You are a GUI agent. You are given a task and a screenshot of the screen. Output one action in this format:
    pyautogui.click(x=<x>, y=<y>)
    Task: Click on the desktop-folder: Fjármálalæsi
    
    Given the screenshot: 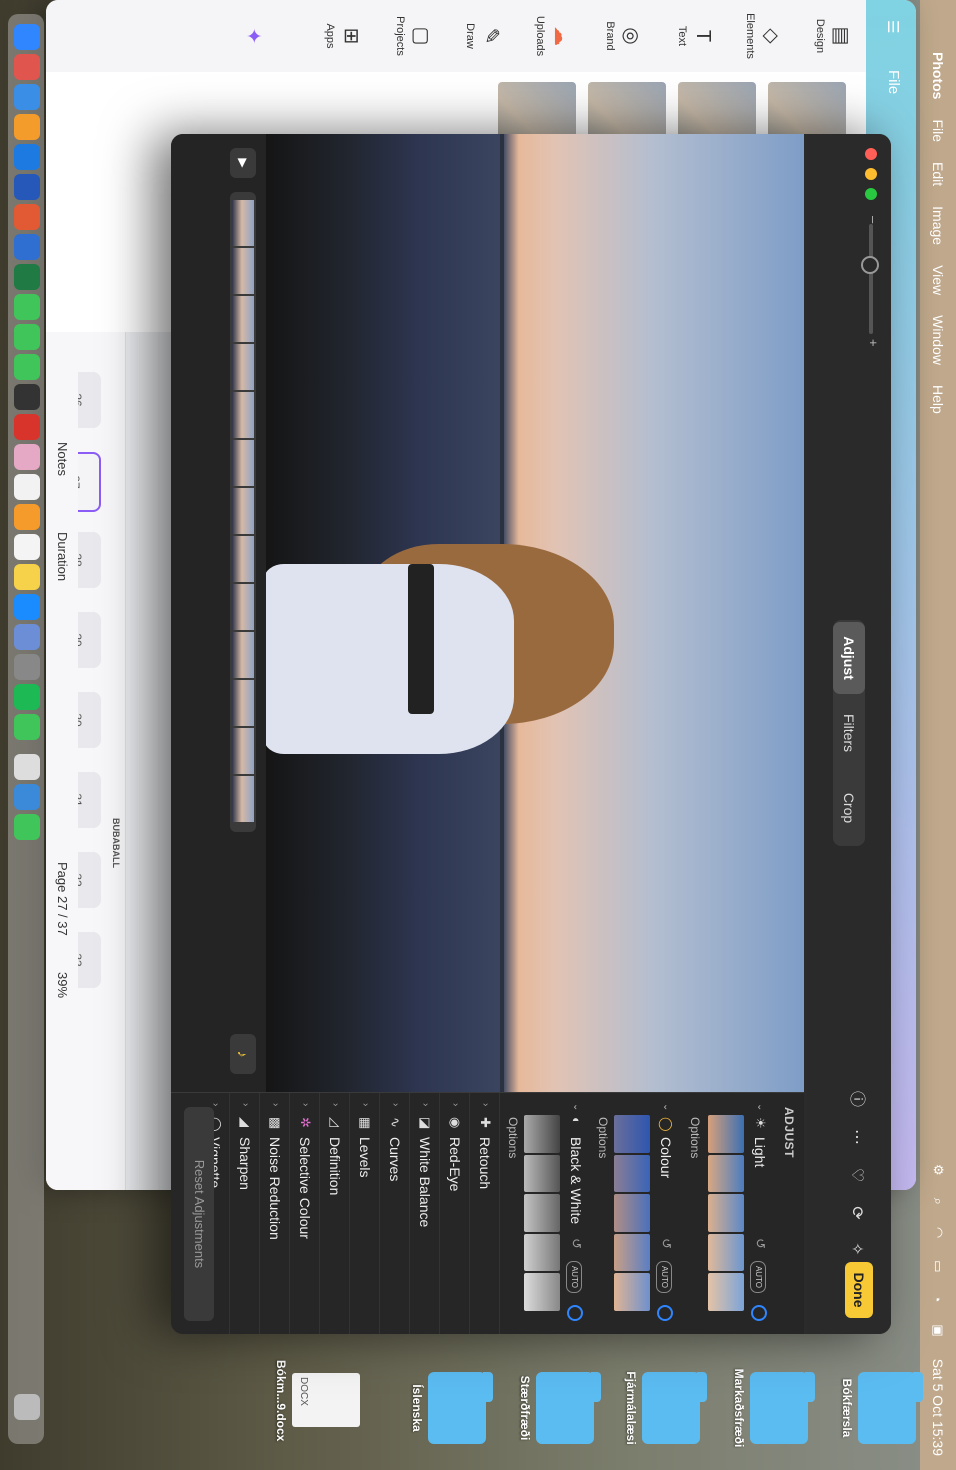 What is the action you would take?
    pyautogui.click(x=662, y=1408)
    